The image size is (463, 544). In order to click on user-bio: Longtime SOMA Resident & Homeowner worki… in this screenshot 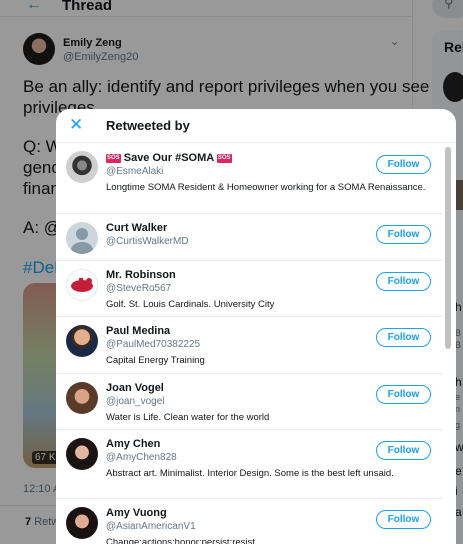, I will do `click(266, 187)`.